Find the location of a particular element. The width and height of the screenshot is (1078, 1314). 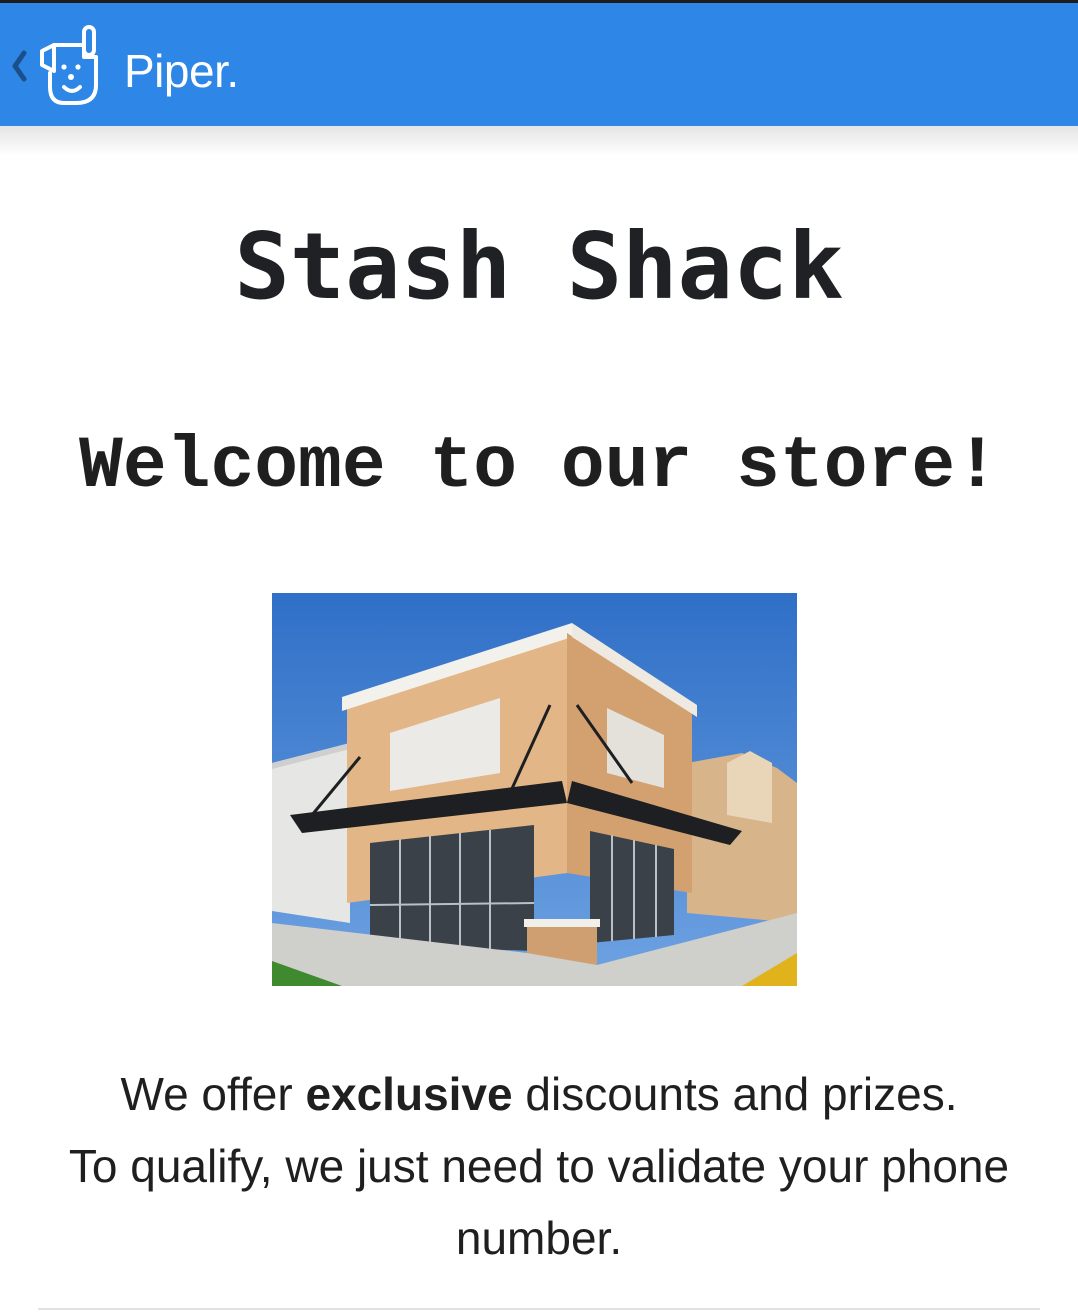

offer-line1-start: We offer is located at coordinates (213, 1094).